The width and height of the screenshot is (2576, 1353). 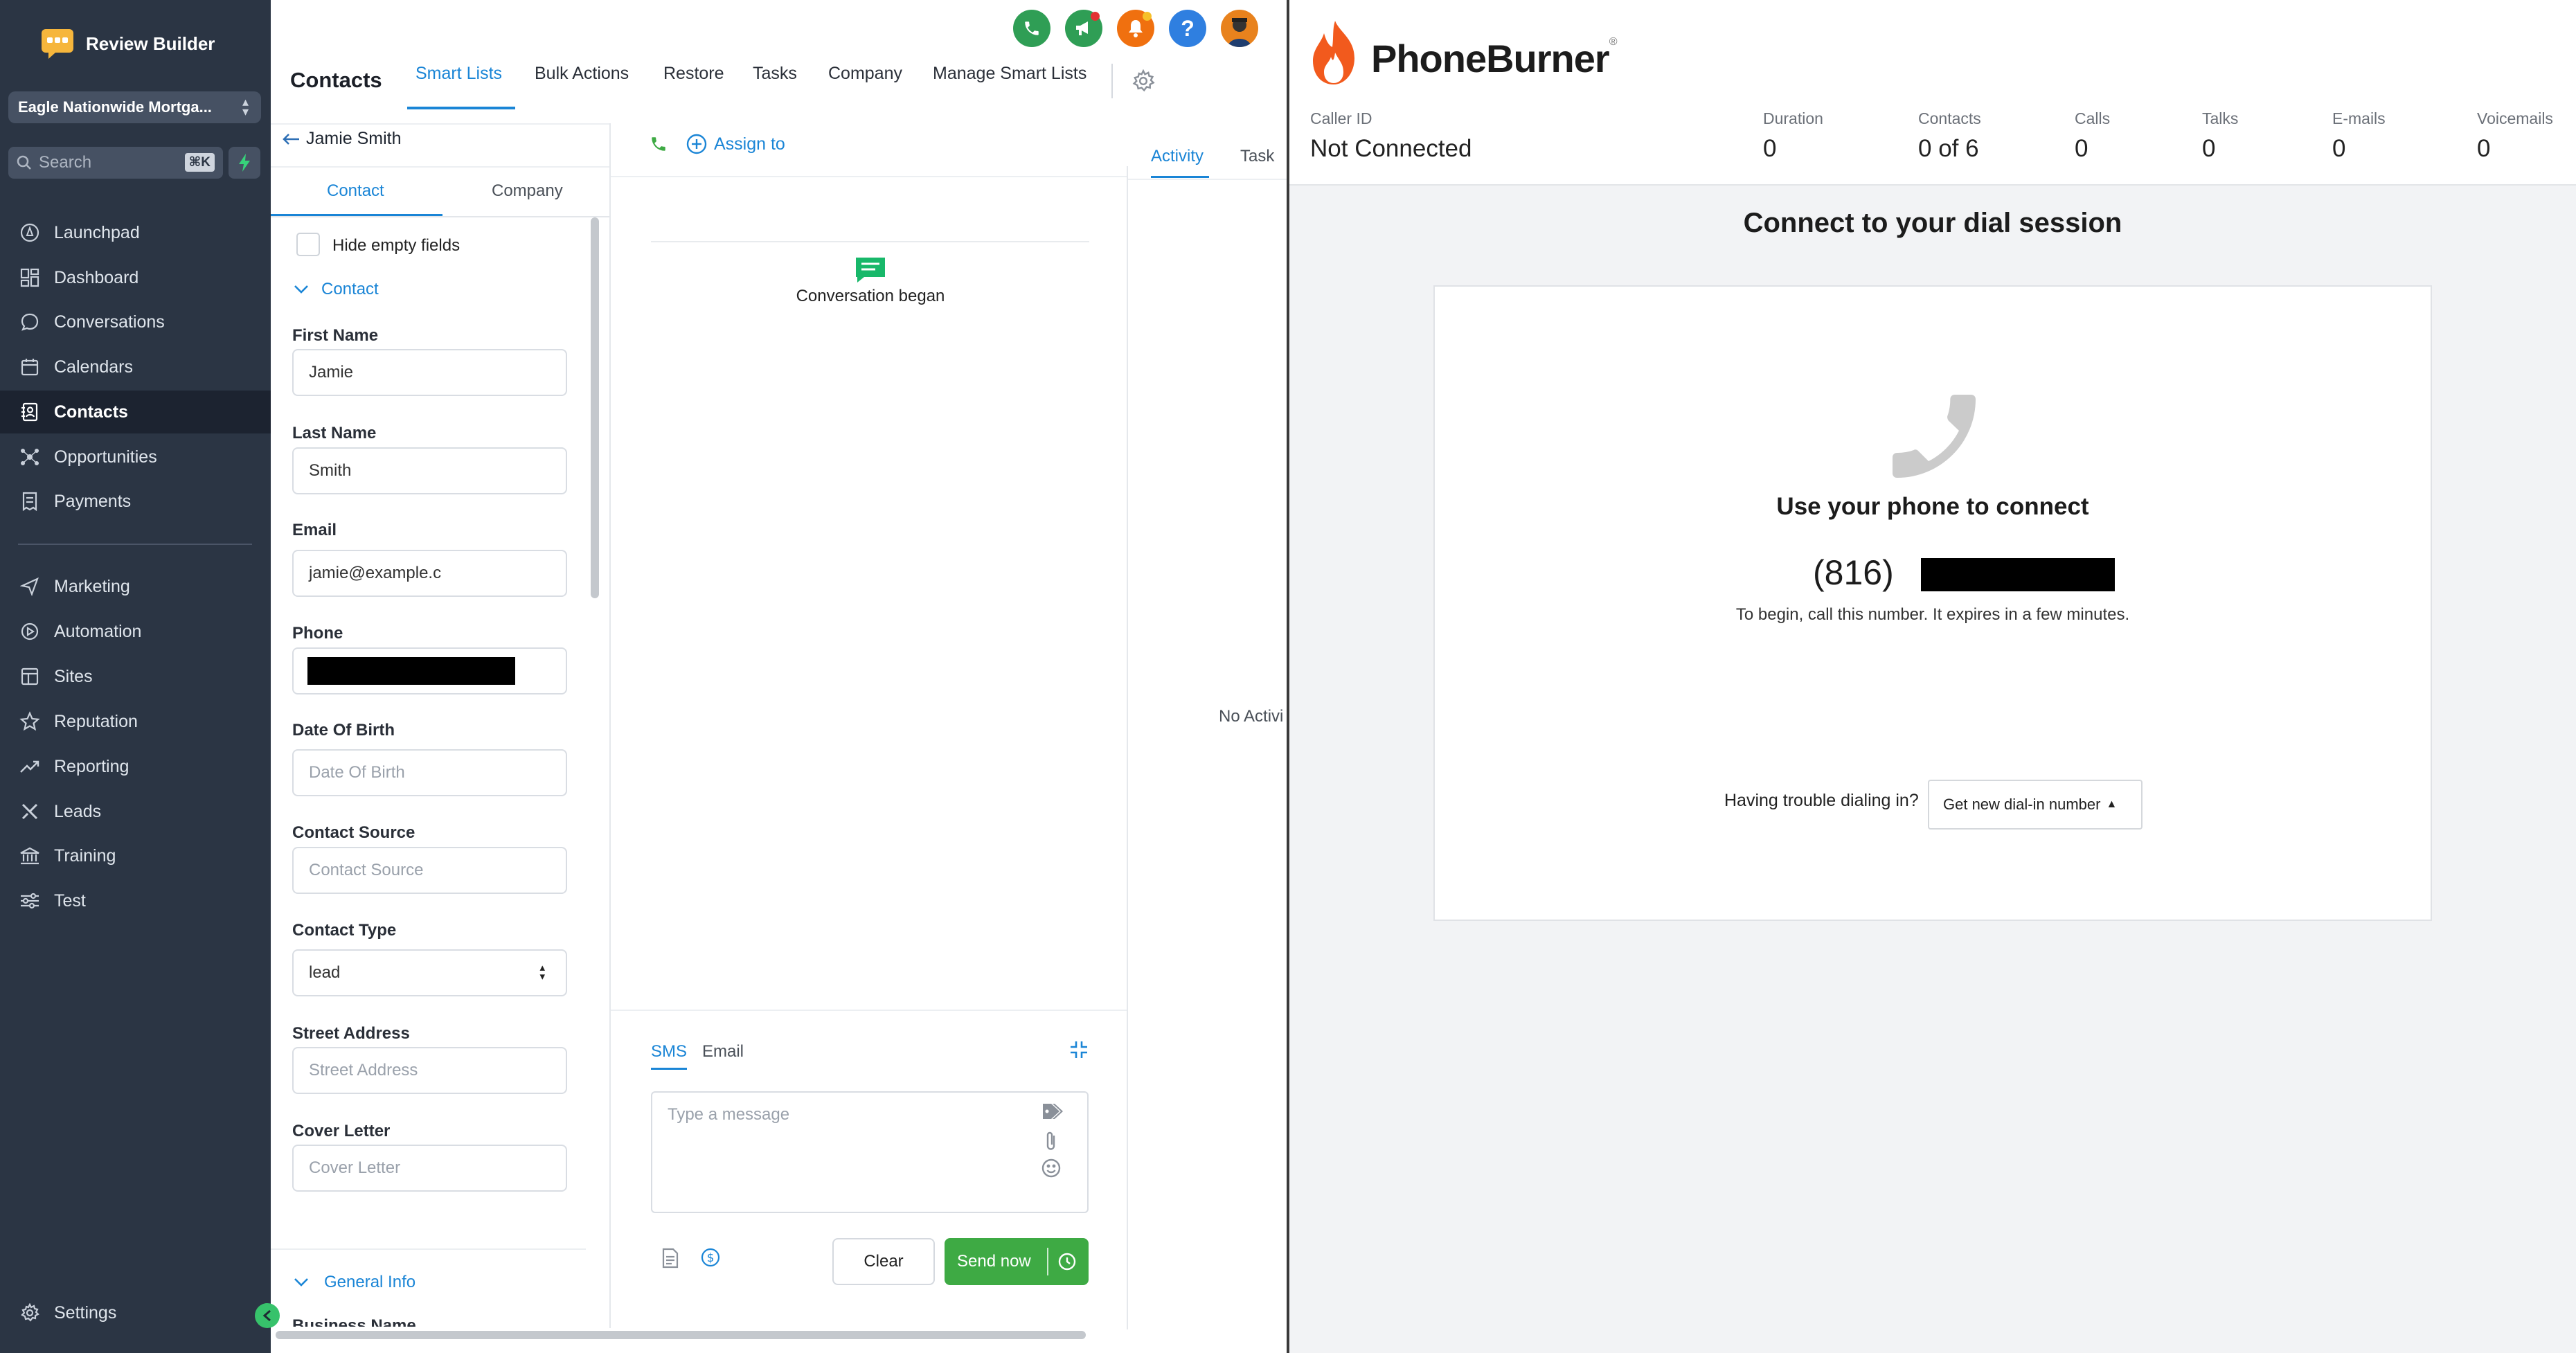 I want to click on sidebar-divider, so click(x=135, y=544).